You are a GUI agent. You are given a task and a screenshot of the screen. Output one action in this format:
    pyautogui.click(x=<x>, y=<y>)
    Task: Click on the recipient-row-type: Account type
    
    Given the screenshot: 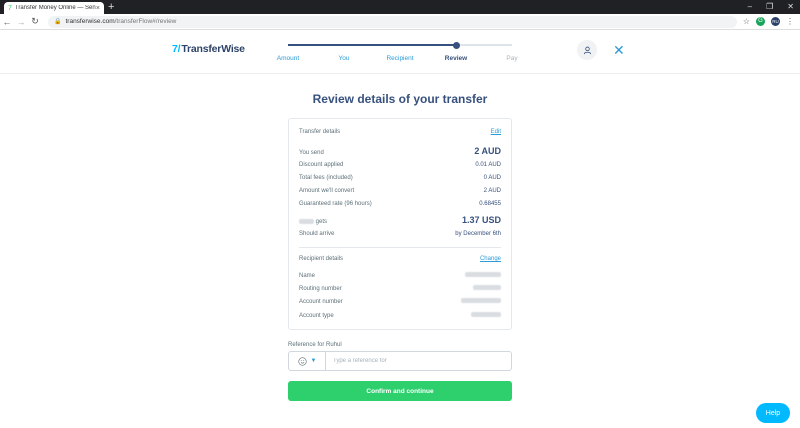 What is the action you would take?
    pyautogui.click(x=400, y=315)
    